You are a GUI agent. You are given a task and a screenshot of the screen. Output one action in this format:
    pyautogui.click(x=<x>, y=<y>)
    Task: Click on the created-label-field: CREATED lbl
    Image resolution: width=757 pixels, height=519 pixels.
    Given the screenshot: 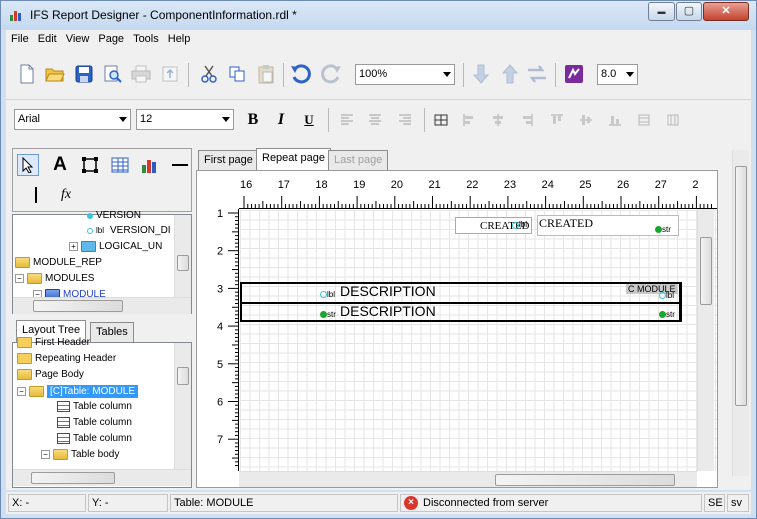 What is the action you would take?
    pyautogui.click(x=493, y=225)
    